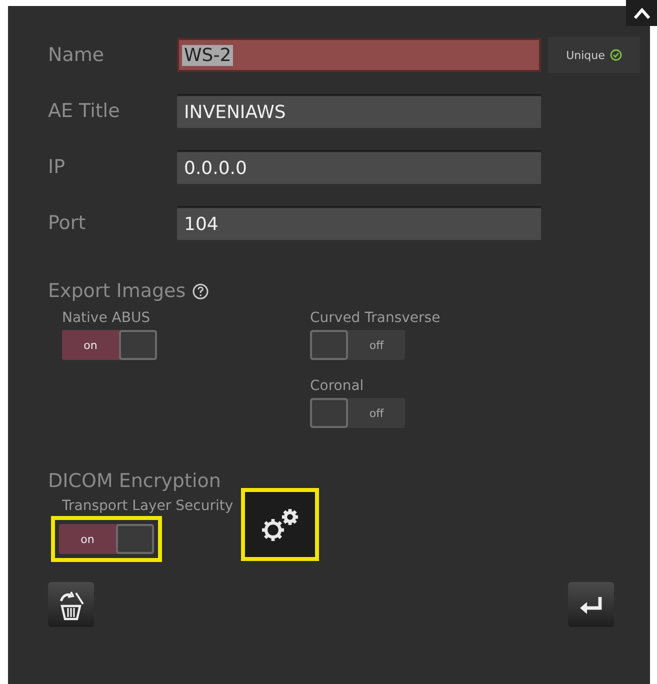 Image resolution: width=657 pixels, height=684 pixels. Describe the element at coordinates (359, 55) in the screenshot. I see `input-field: WS-2` at that location.